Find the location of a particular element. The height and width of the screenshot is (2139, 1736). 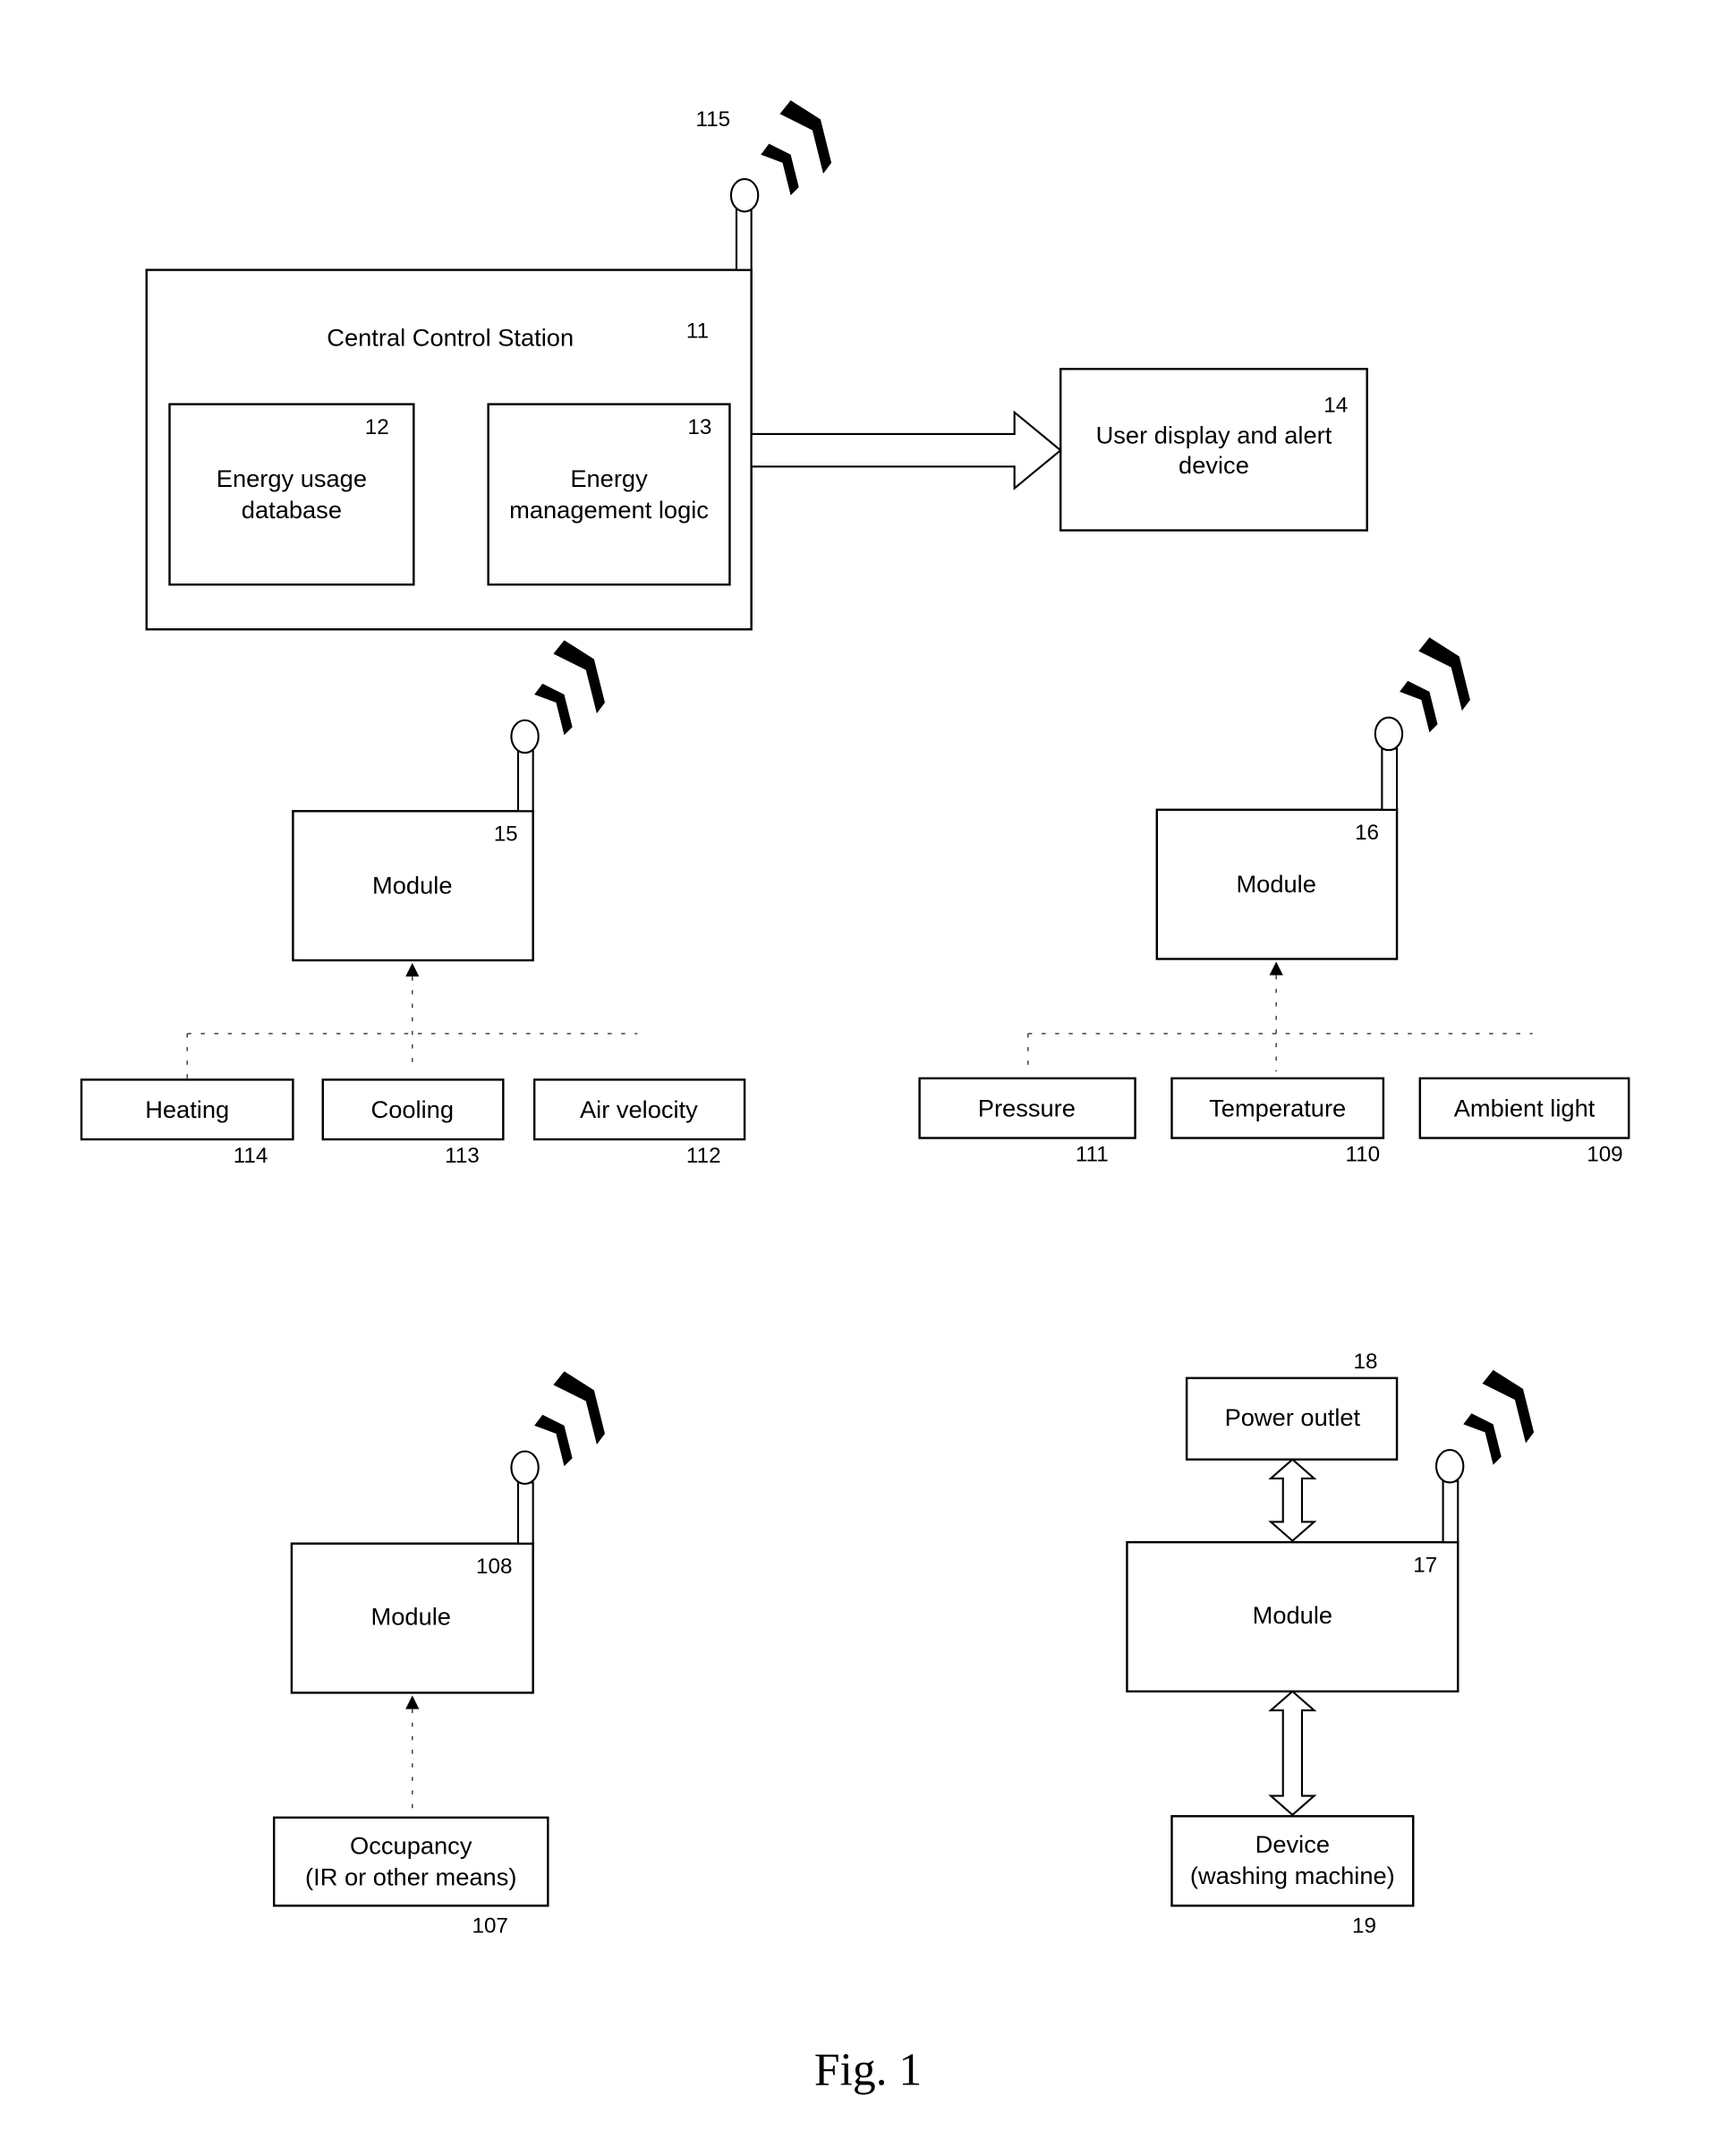

bidirectional-arrow-top is located at coordinates (1292, 1501).